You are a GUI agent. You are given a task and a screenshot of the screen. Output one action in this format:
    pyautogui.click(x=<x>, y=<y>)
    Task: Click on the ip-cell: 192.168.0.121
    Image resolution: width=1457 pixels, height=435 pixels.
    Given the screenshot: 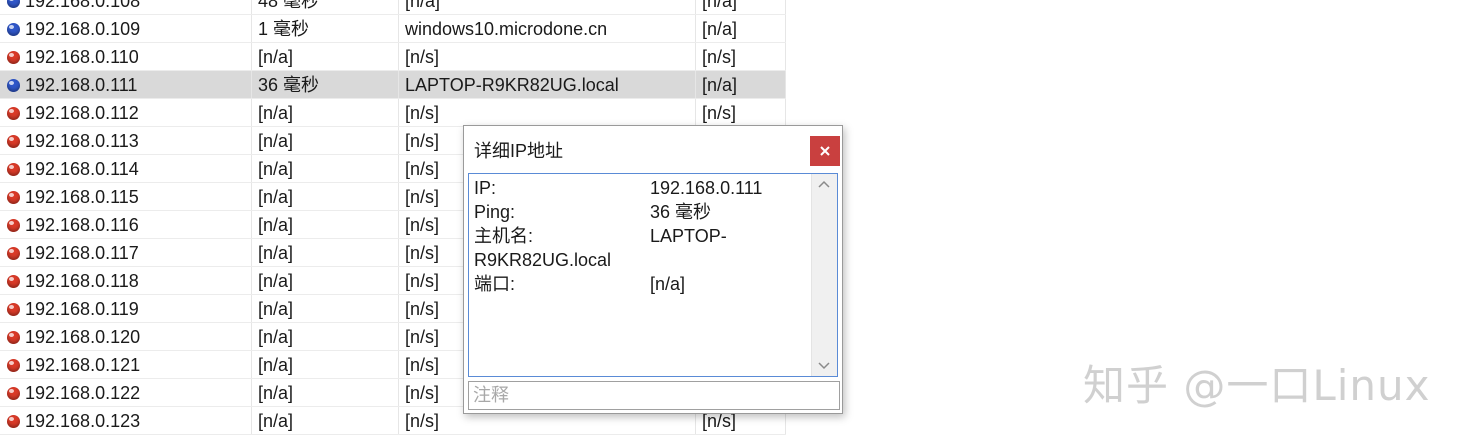 What is the action you would take?
    pyautogui.click(x=126, y=364)
    